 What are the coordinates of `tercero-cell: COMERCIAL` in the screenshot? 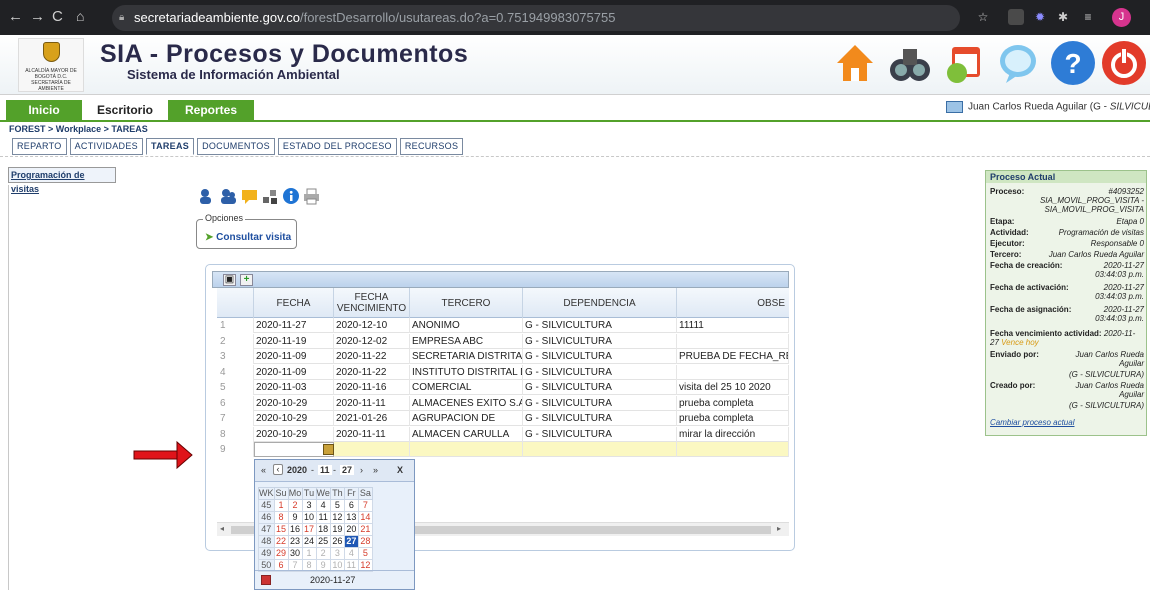 It's located at (466, 387).